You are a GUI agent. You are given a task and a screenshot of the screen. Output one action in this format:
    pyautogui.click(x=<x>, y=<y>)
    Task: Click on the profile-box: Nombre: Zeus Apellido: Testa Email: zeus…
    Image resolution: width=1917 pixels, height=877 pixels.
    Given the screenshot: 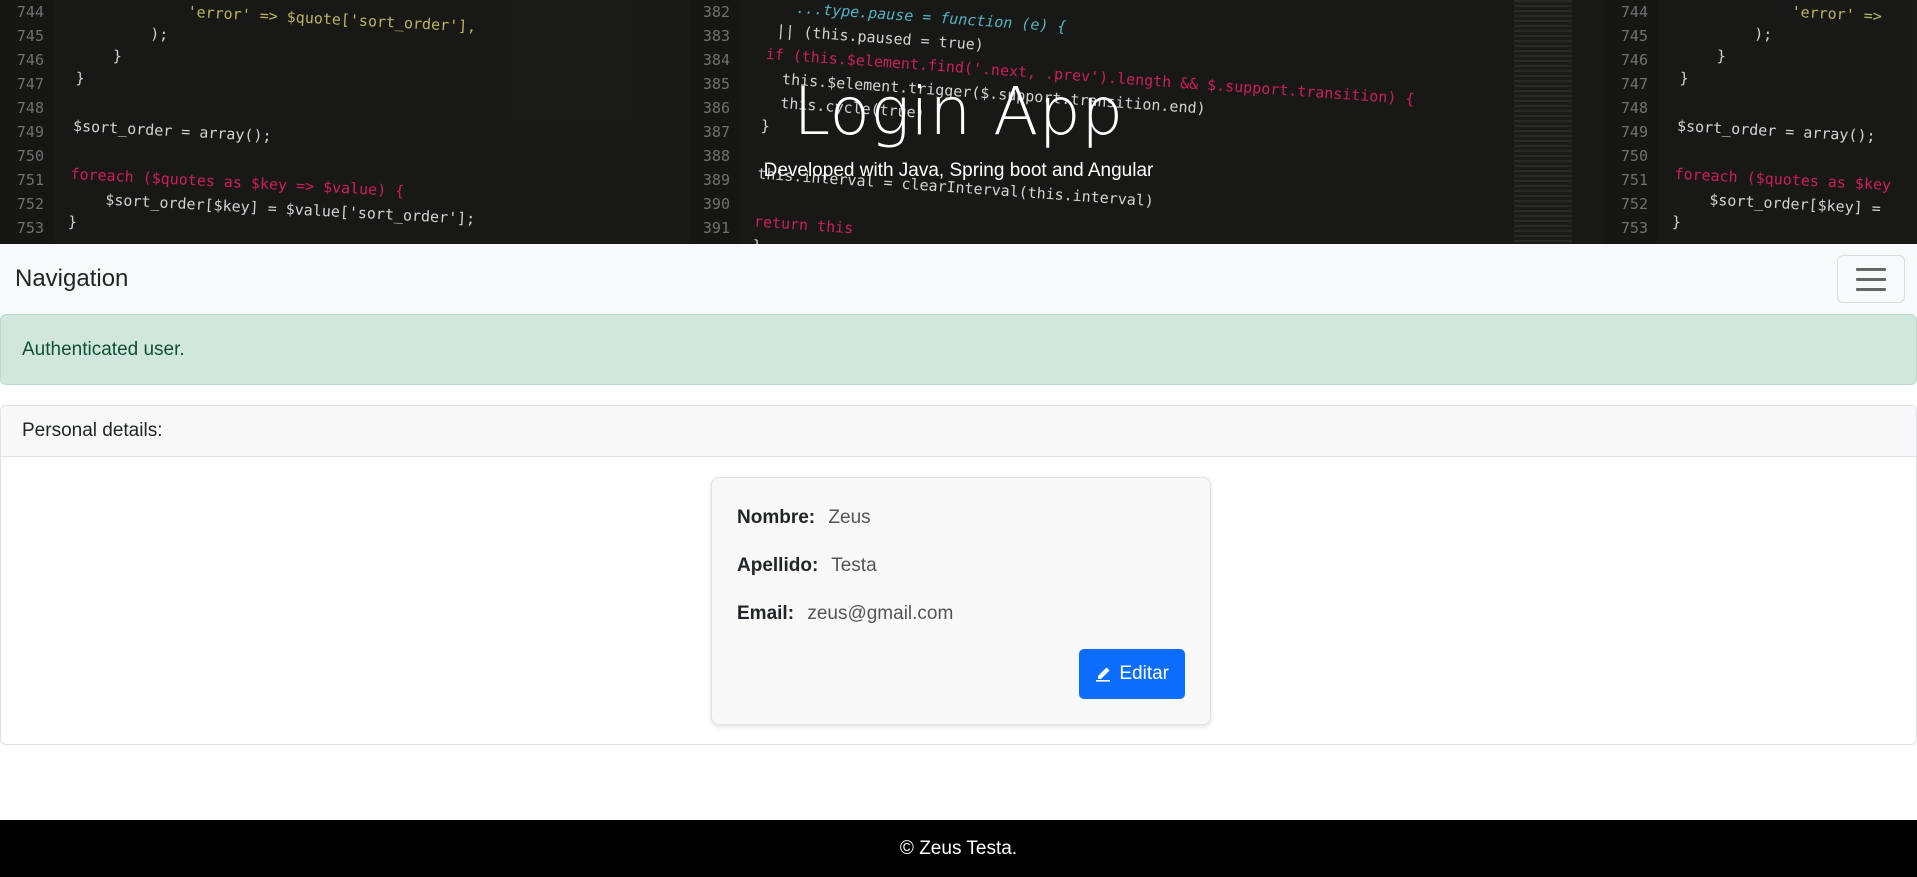 What is the action you would take?
    pyautogui.click(x=961, y=601)
    